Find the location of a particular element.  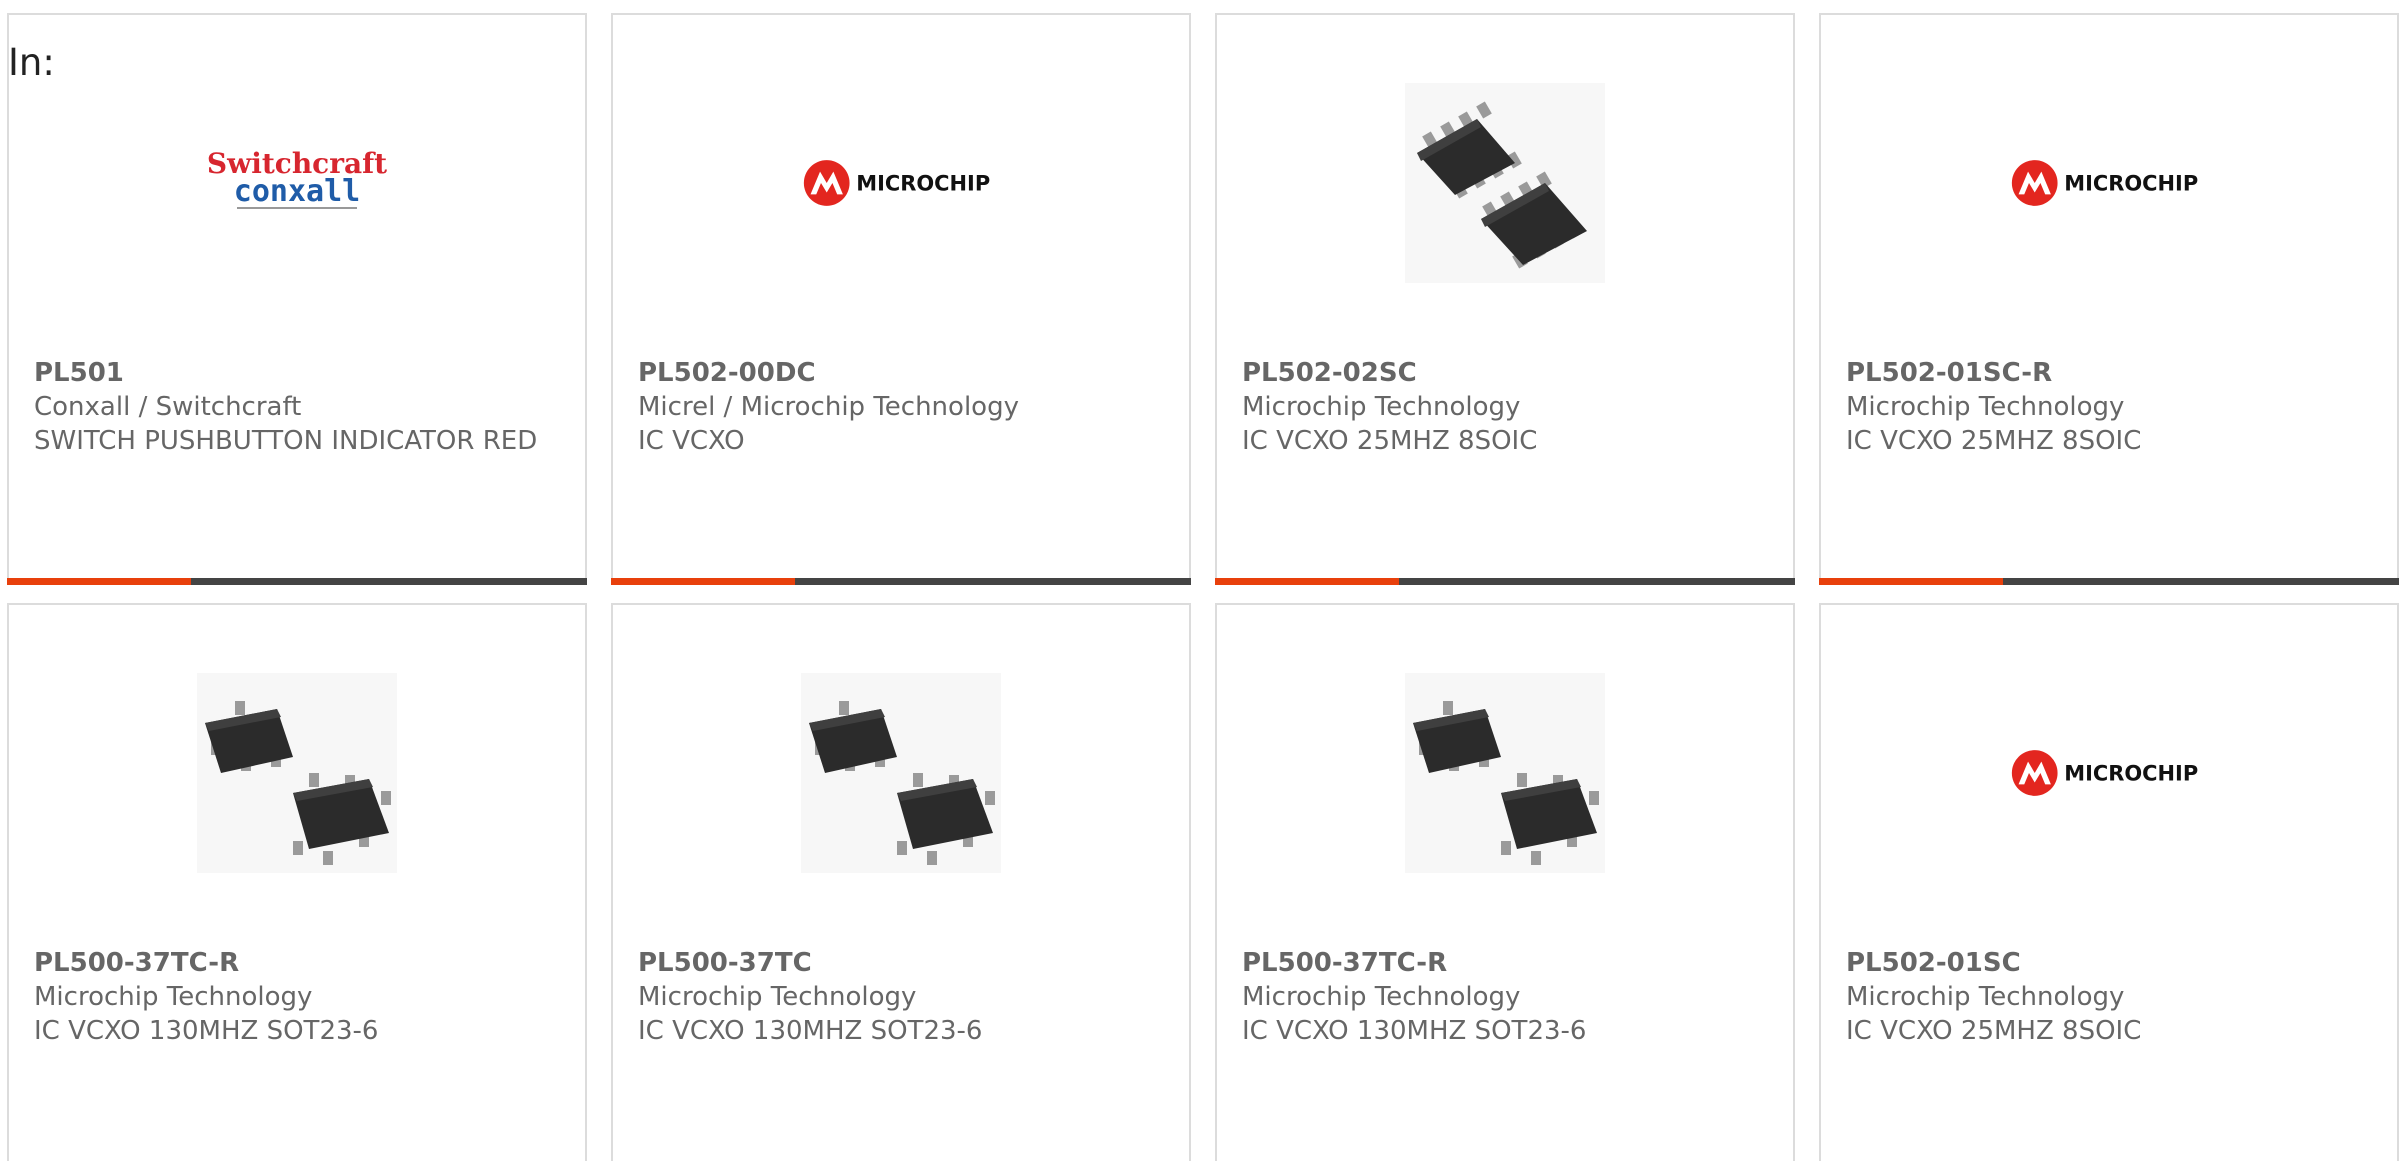

part-number: PL502-02SC is located at coordinates (1509, 373).